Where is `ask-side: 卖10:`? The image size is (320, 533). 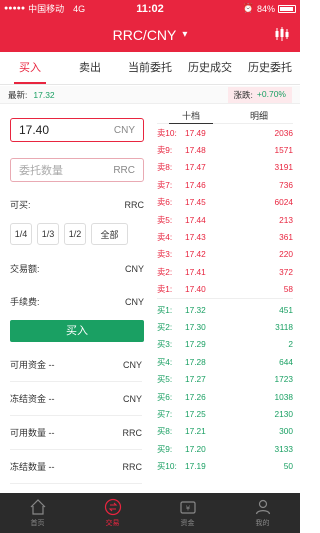
ask-side: 卖10: is located at coordinates (167, 132).